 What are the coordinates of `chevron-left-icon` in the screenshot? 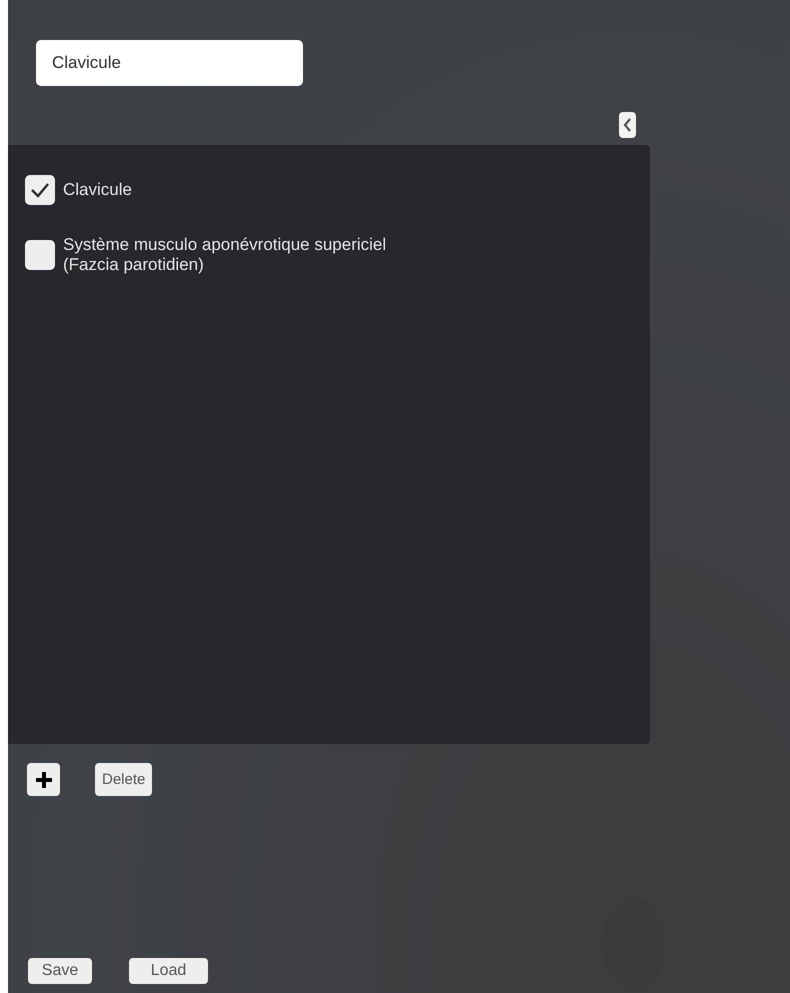 It's located at (627, 125).